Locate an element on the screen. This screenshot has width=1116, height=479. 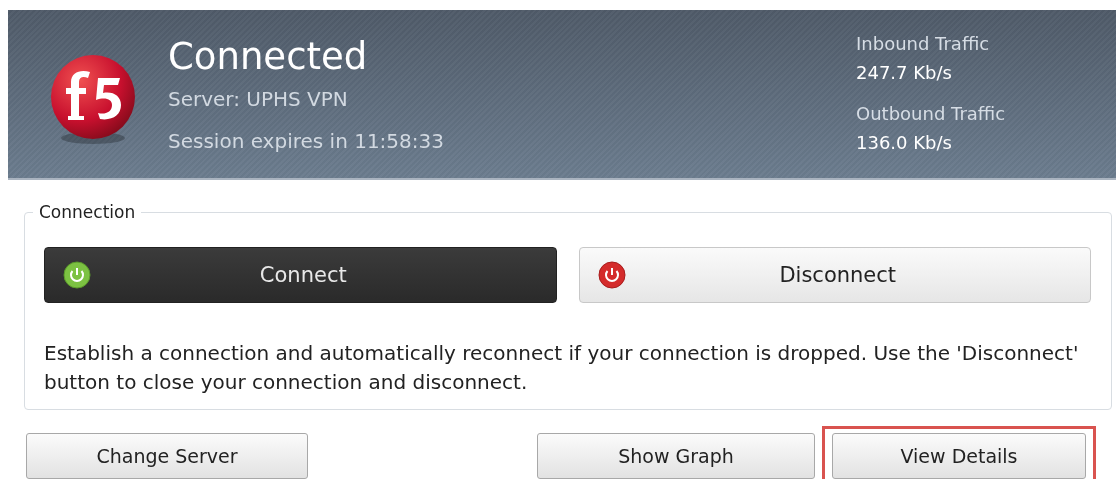
connect-button: Connect is located at coordinates (300, 275).